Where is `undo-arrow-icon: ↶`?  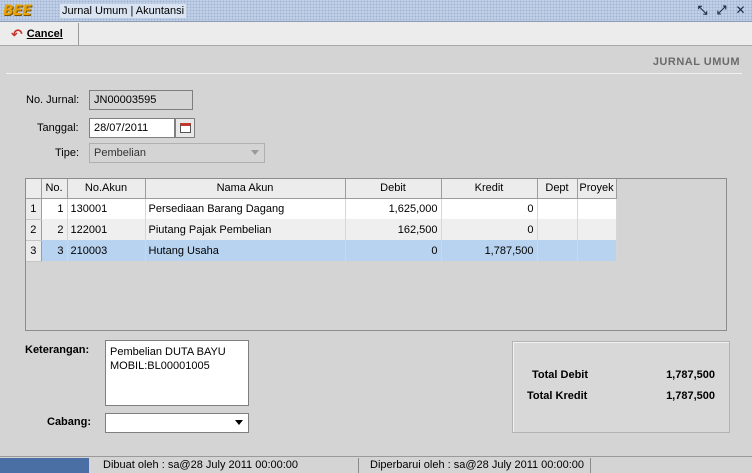 undo-arrow-icon: ↶ is located at coordinates (17, 34).